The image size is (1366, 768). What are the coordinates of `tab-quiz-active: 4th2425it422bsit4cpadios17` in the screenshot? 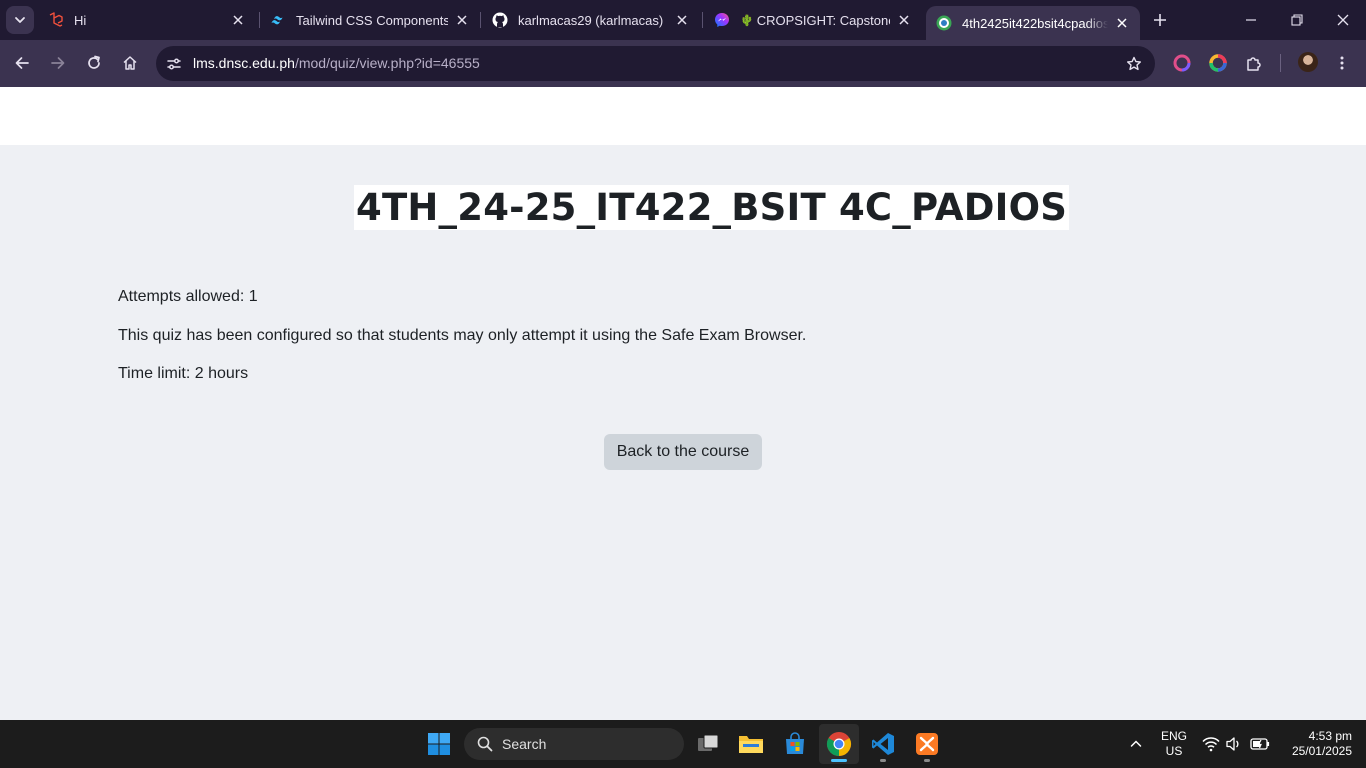 It's located at (1033, 23).